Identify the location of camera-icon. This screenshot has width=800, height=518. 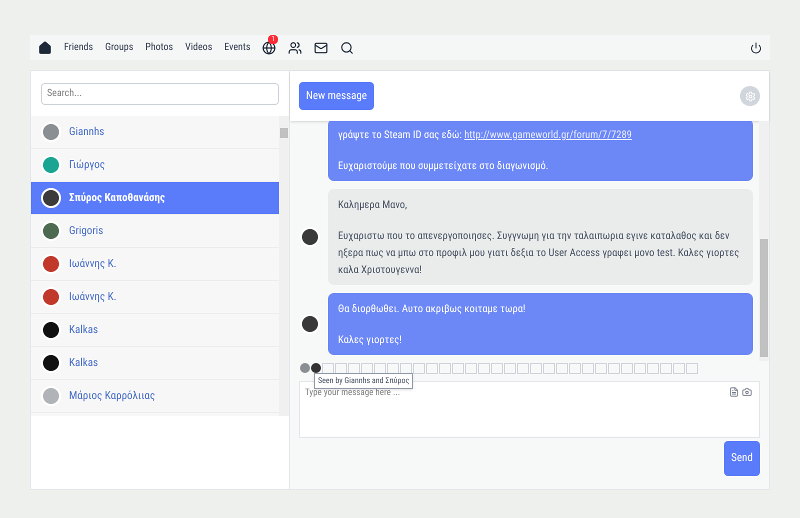
(747, 392).